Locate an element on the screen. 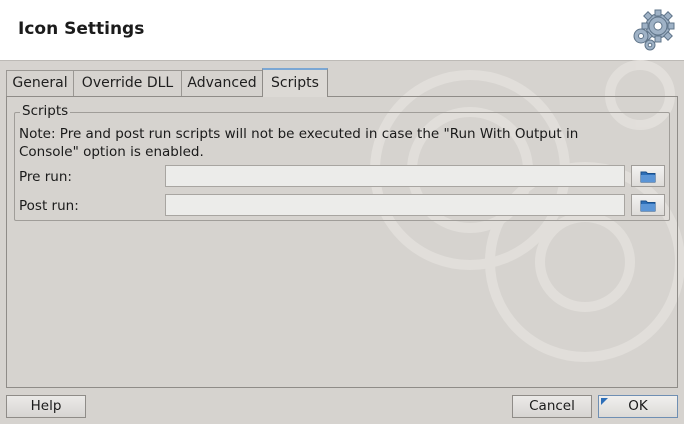  ok-button-label: OK is located at coordinates (638, 406).